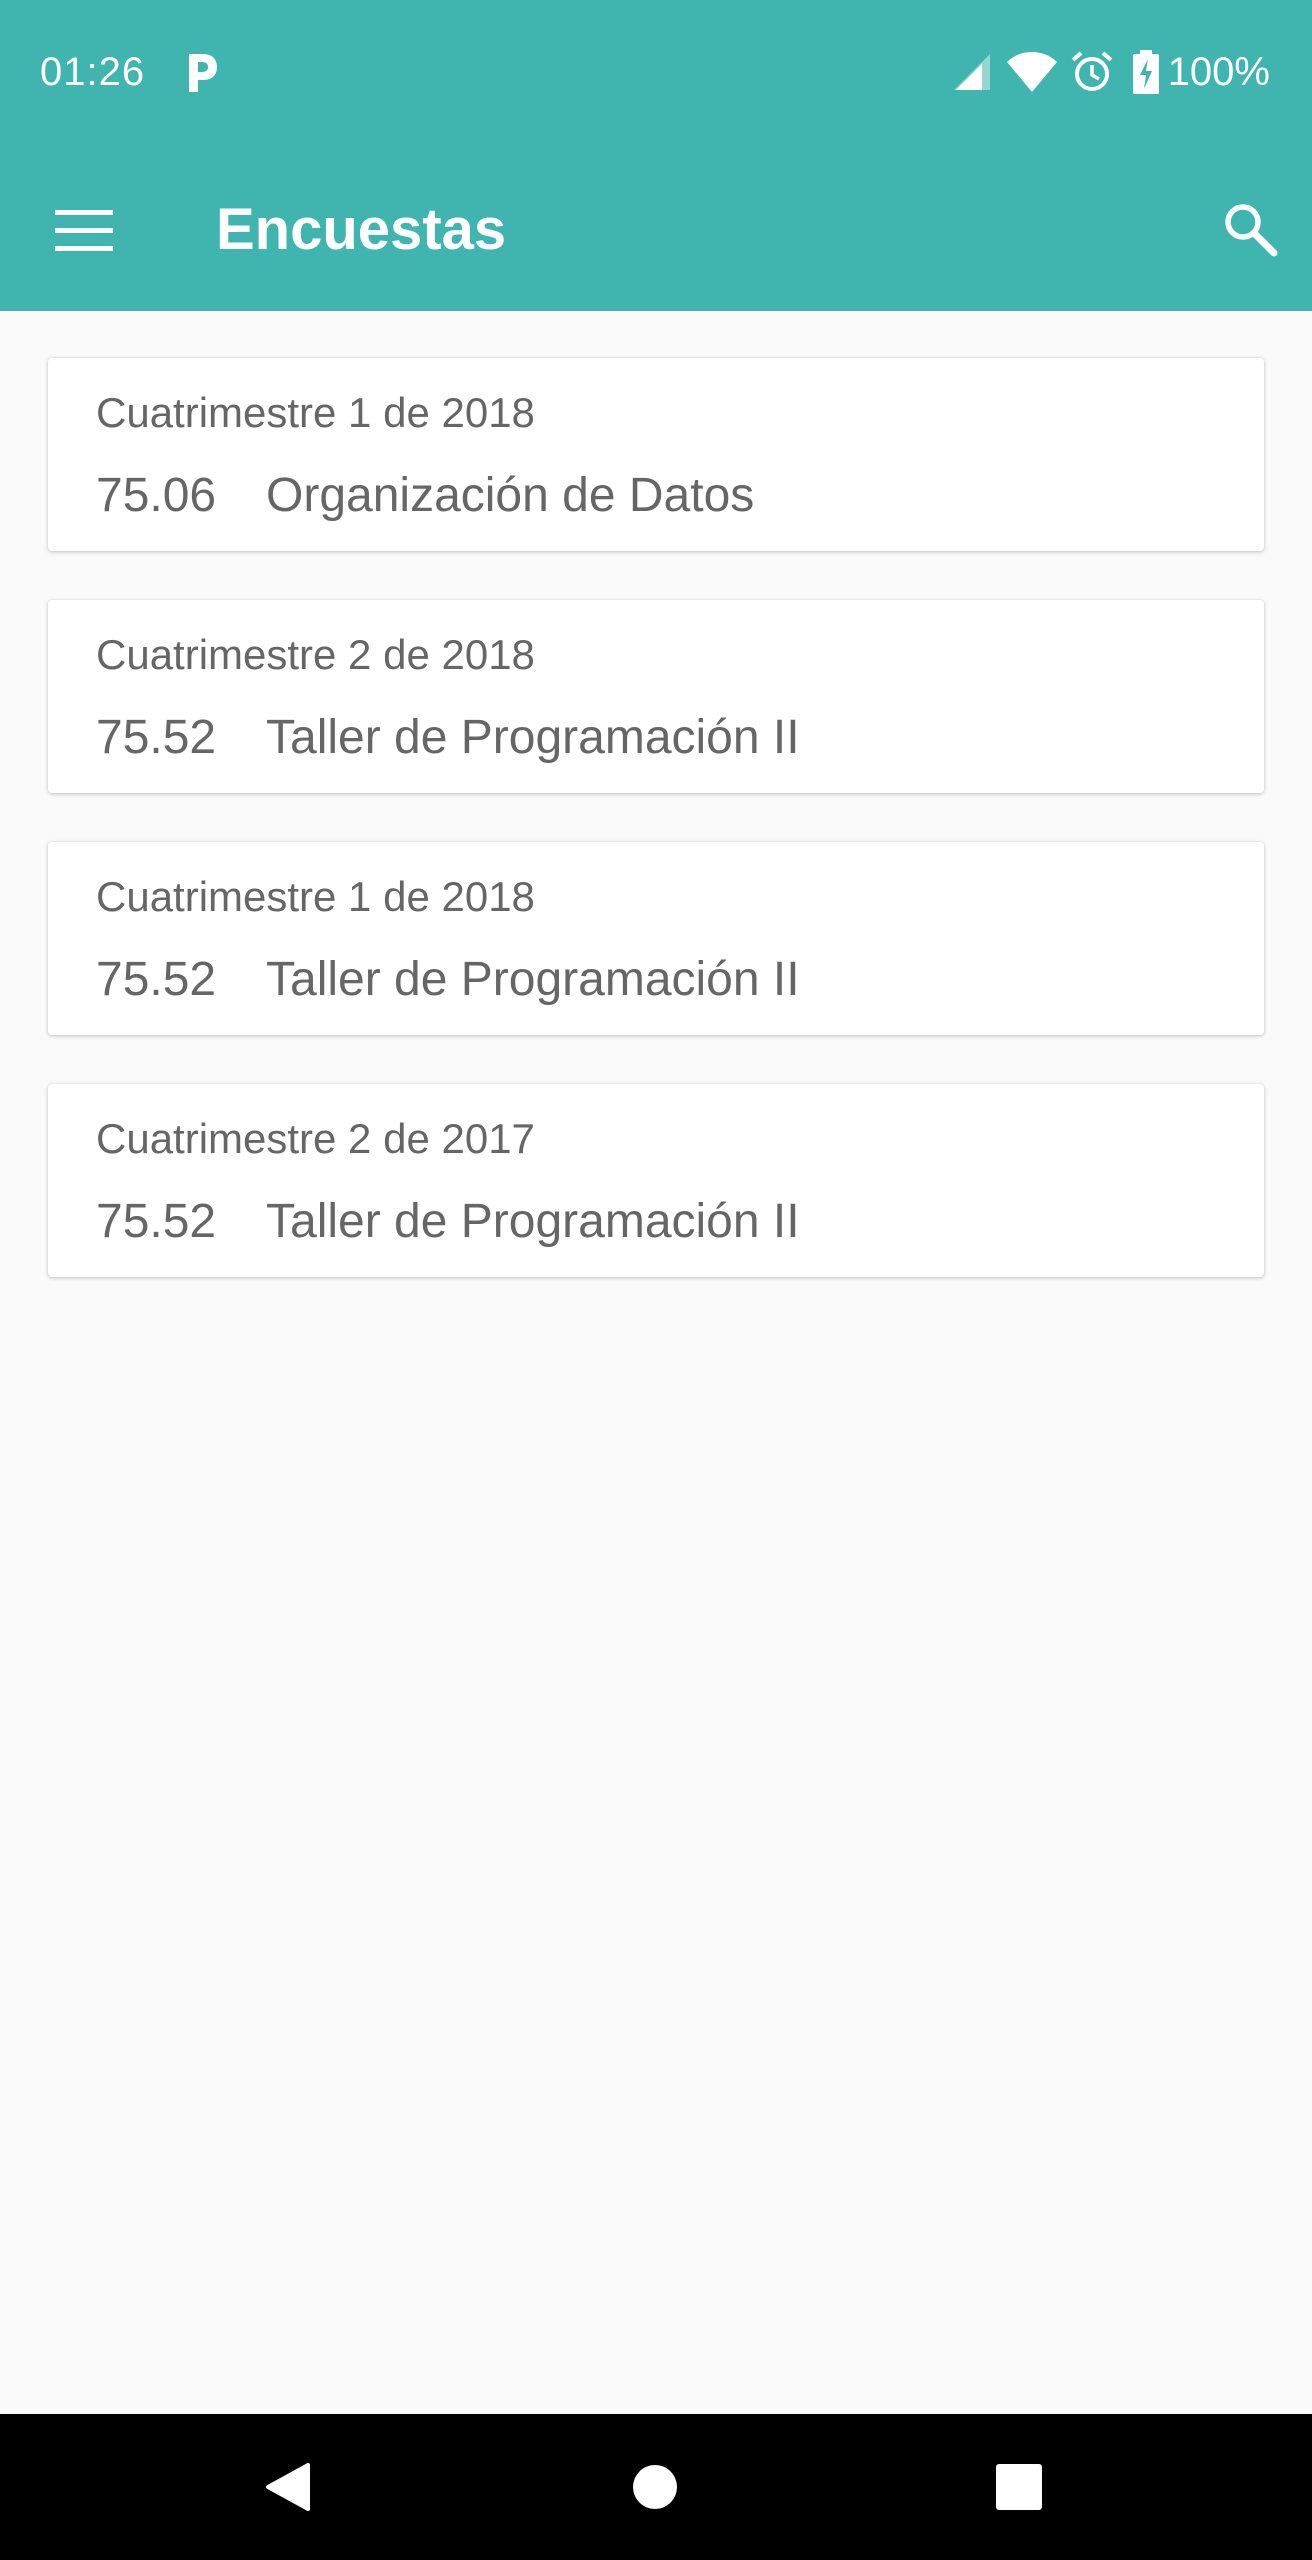  Describe the element at coordinates (315, 1138) in the screenshot. I see `survey-term: Cuatrimestre 2 de 2017` at that location.